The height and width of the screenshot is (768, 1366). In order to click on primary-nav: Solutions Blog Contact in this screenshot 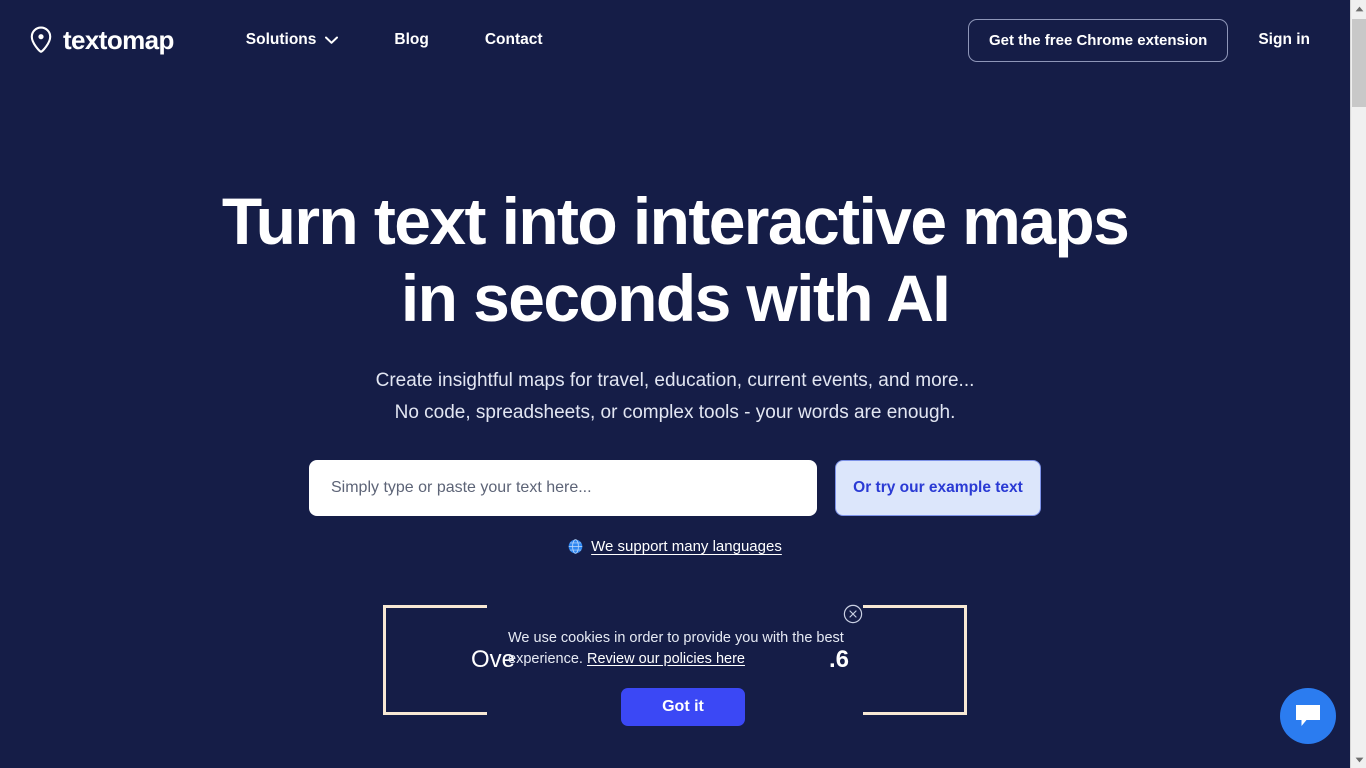, I will do `click(394, 40)`.